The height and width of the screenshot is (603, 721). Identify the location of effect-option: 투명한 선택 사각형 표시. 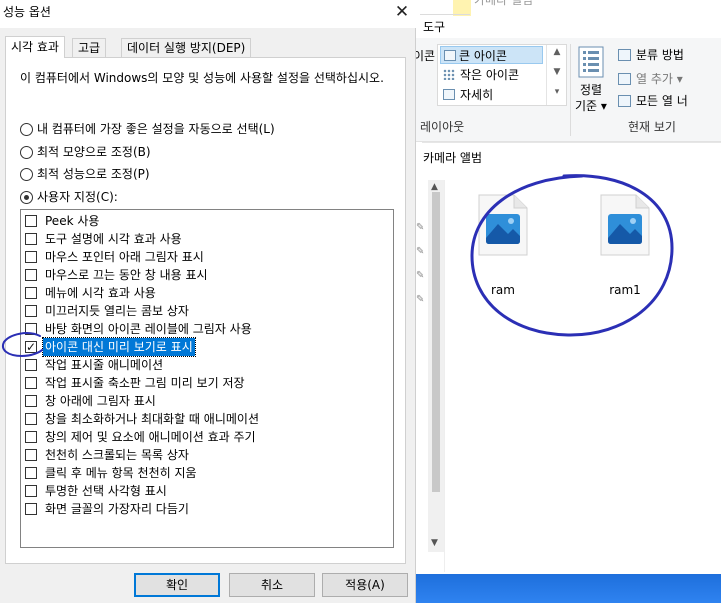
(97, 491).